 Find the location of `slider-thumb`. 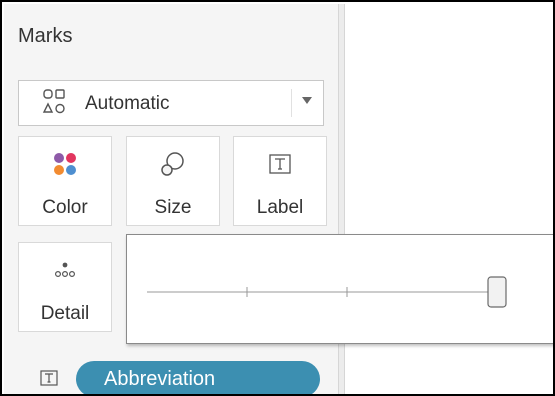

slider-thumb is located at coordinates (497, 292).